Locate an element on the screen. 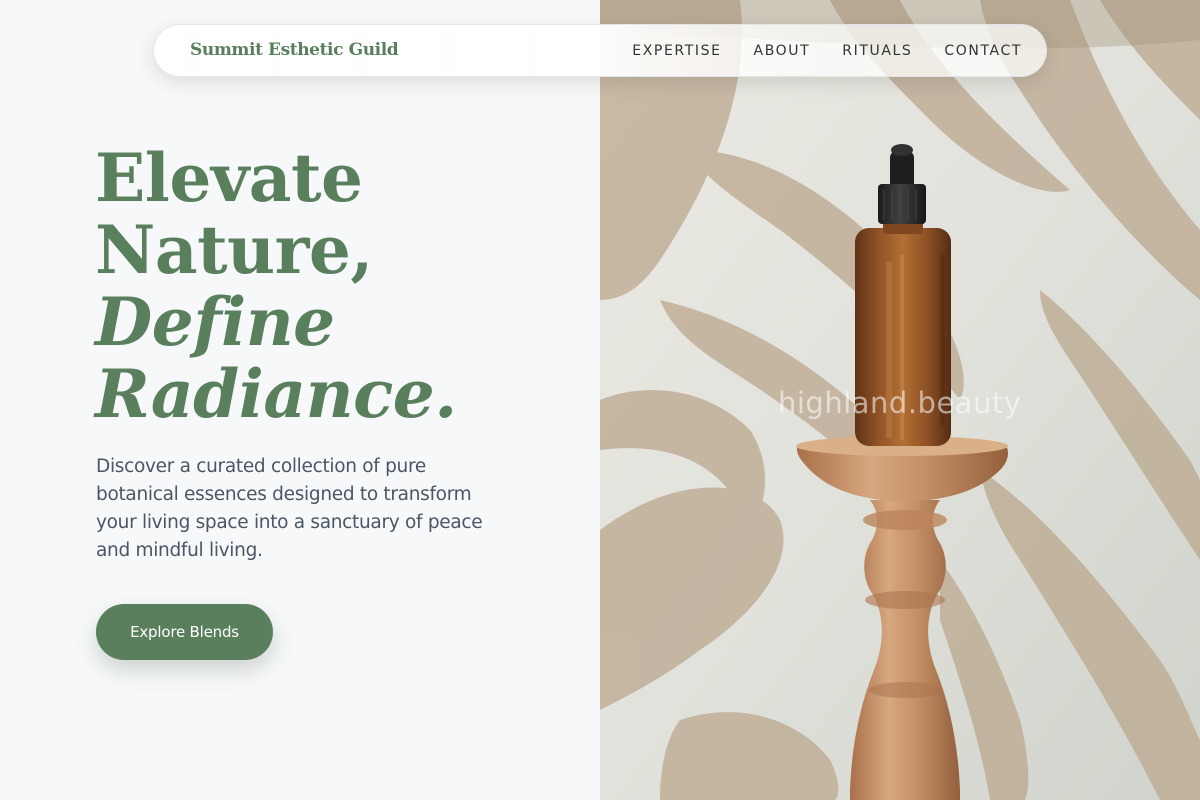  headline-line-2: Nature, is located at coordinates (234, 250).